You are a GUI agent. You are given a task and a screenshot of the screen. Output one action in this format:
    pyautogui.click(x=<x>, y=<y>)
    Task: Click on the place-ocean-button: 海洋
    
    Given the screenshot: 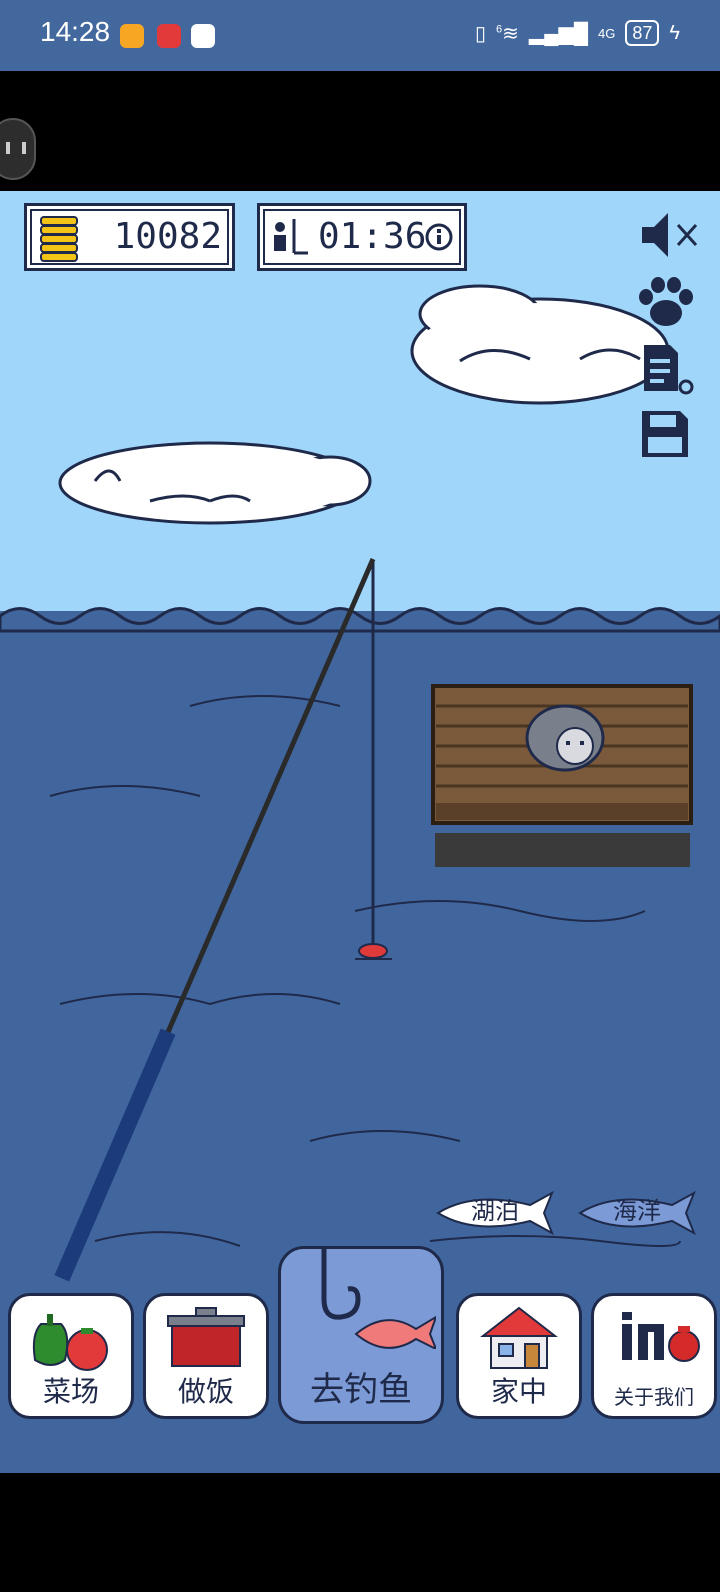 What is the action you would take?
    pyautogui.click(x=637, y=1213)
    